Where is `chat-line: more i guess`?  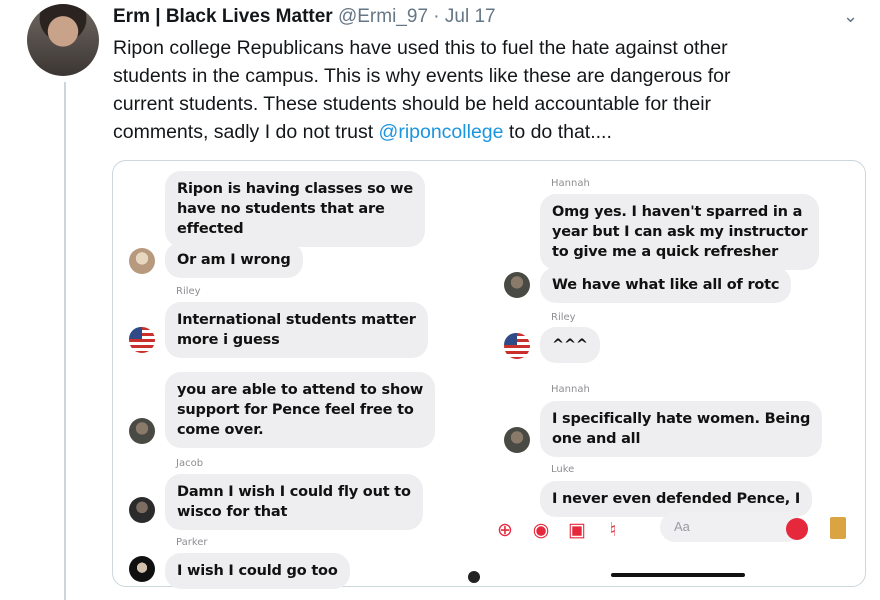
chat-line: more i guess is located at coordinates (228, 340).